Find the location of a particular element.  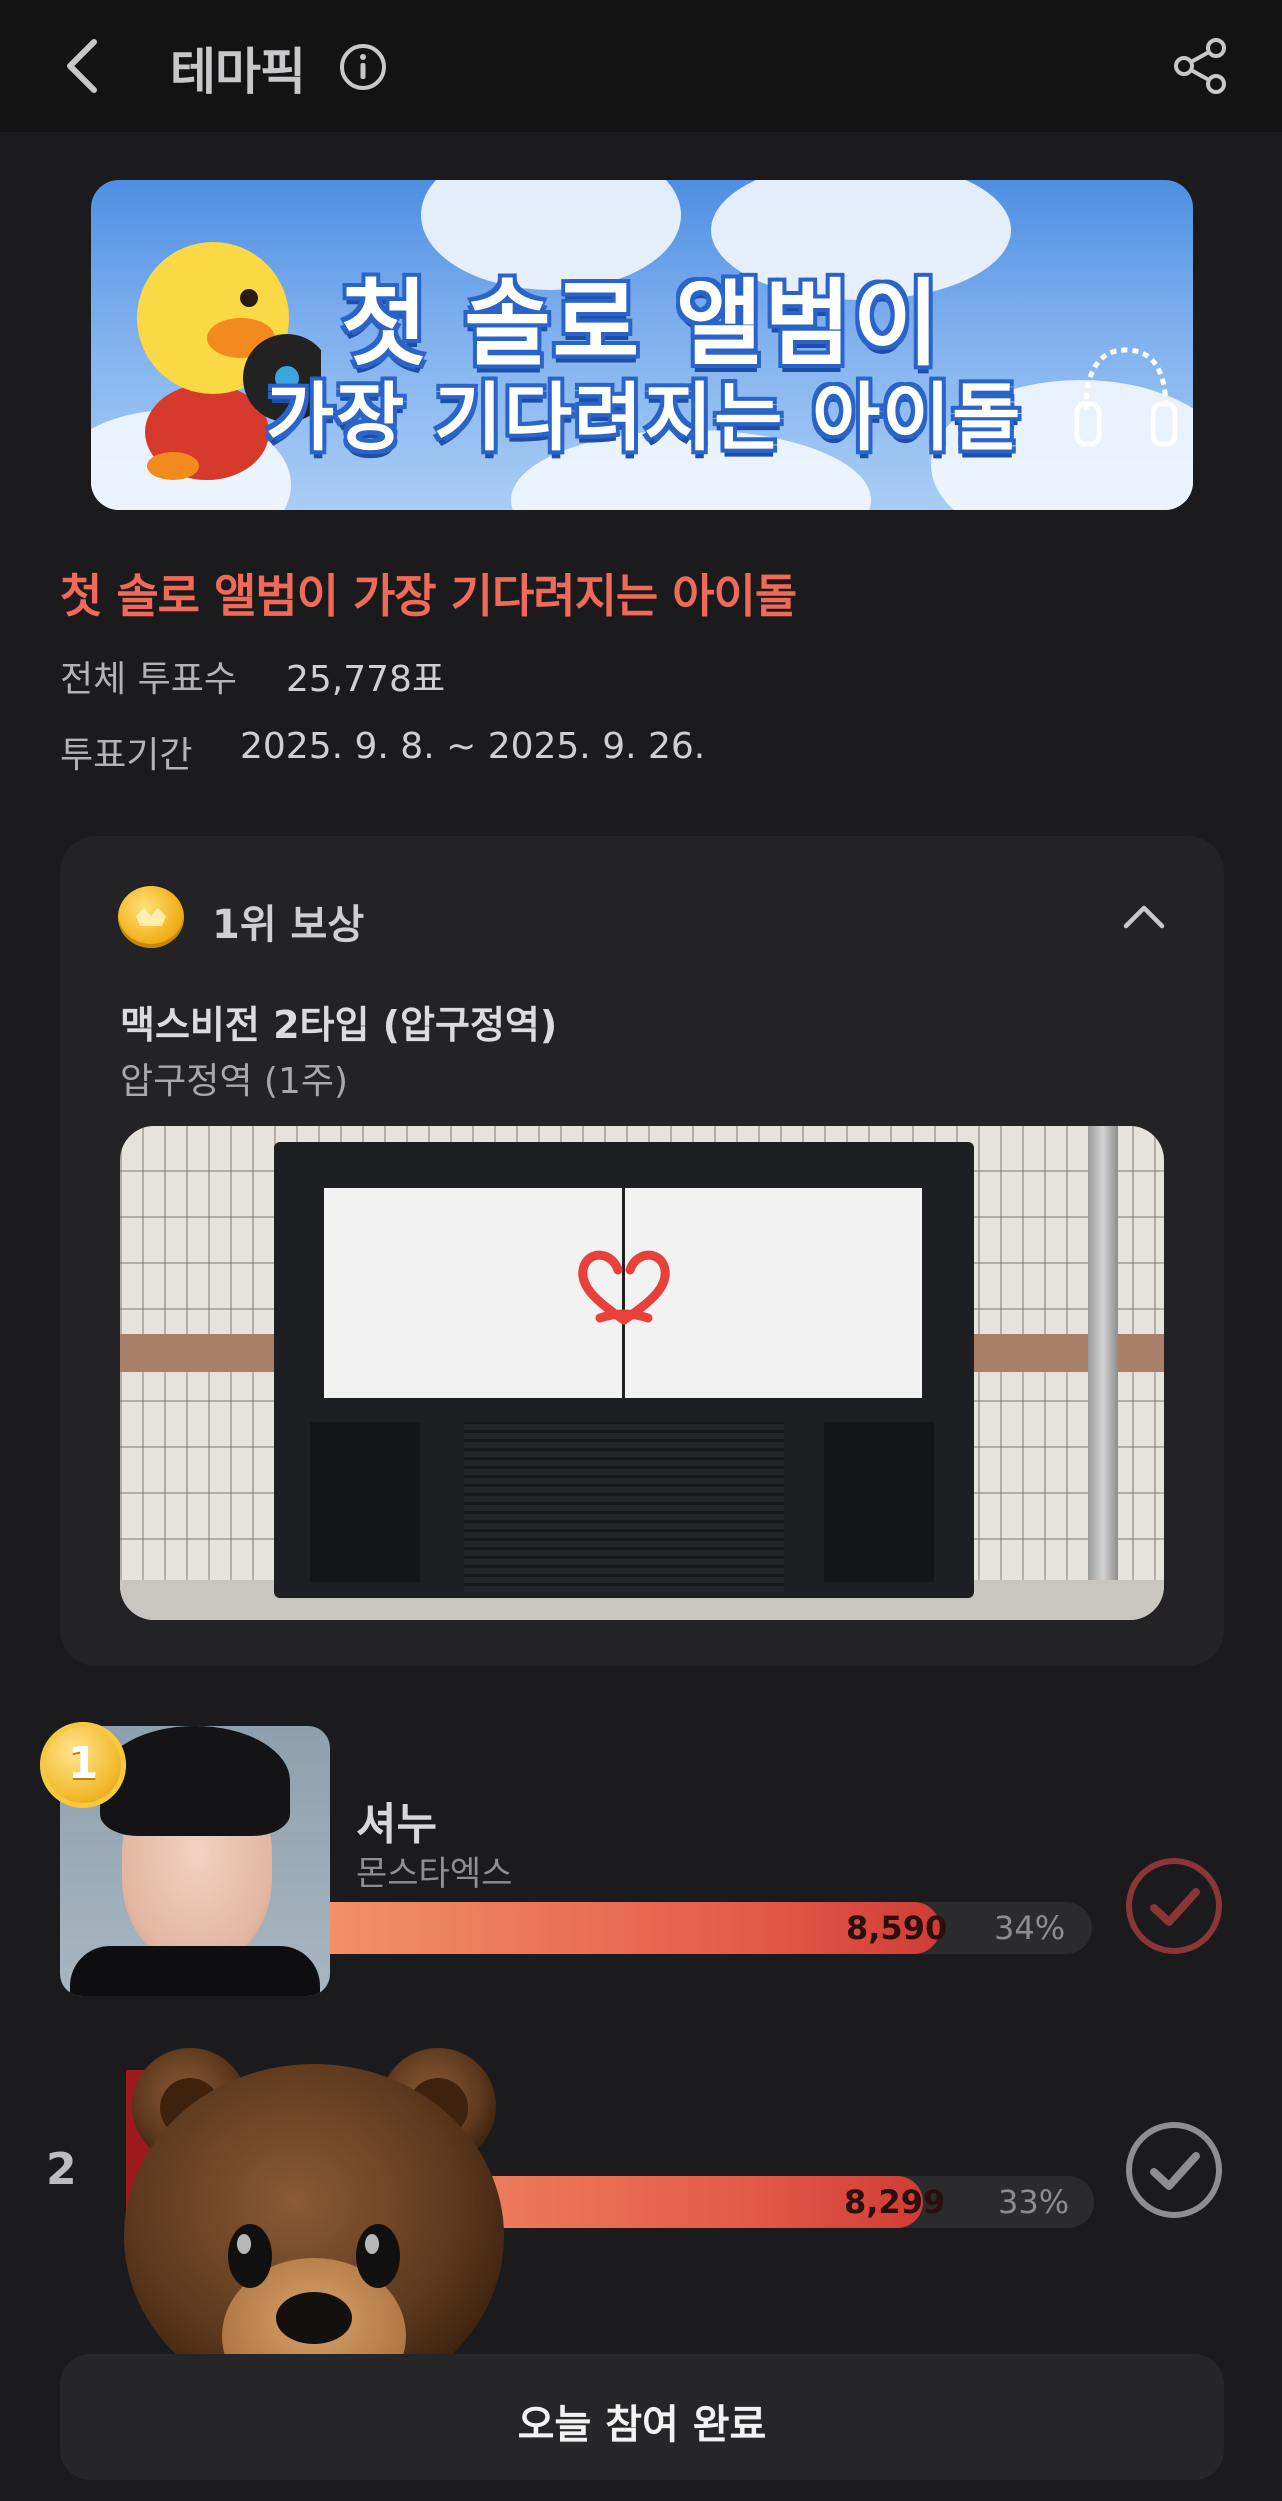

reward-ad-subtitle: 압구정역 (1주) is located at coordinates (234, 1081).